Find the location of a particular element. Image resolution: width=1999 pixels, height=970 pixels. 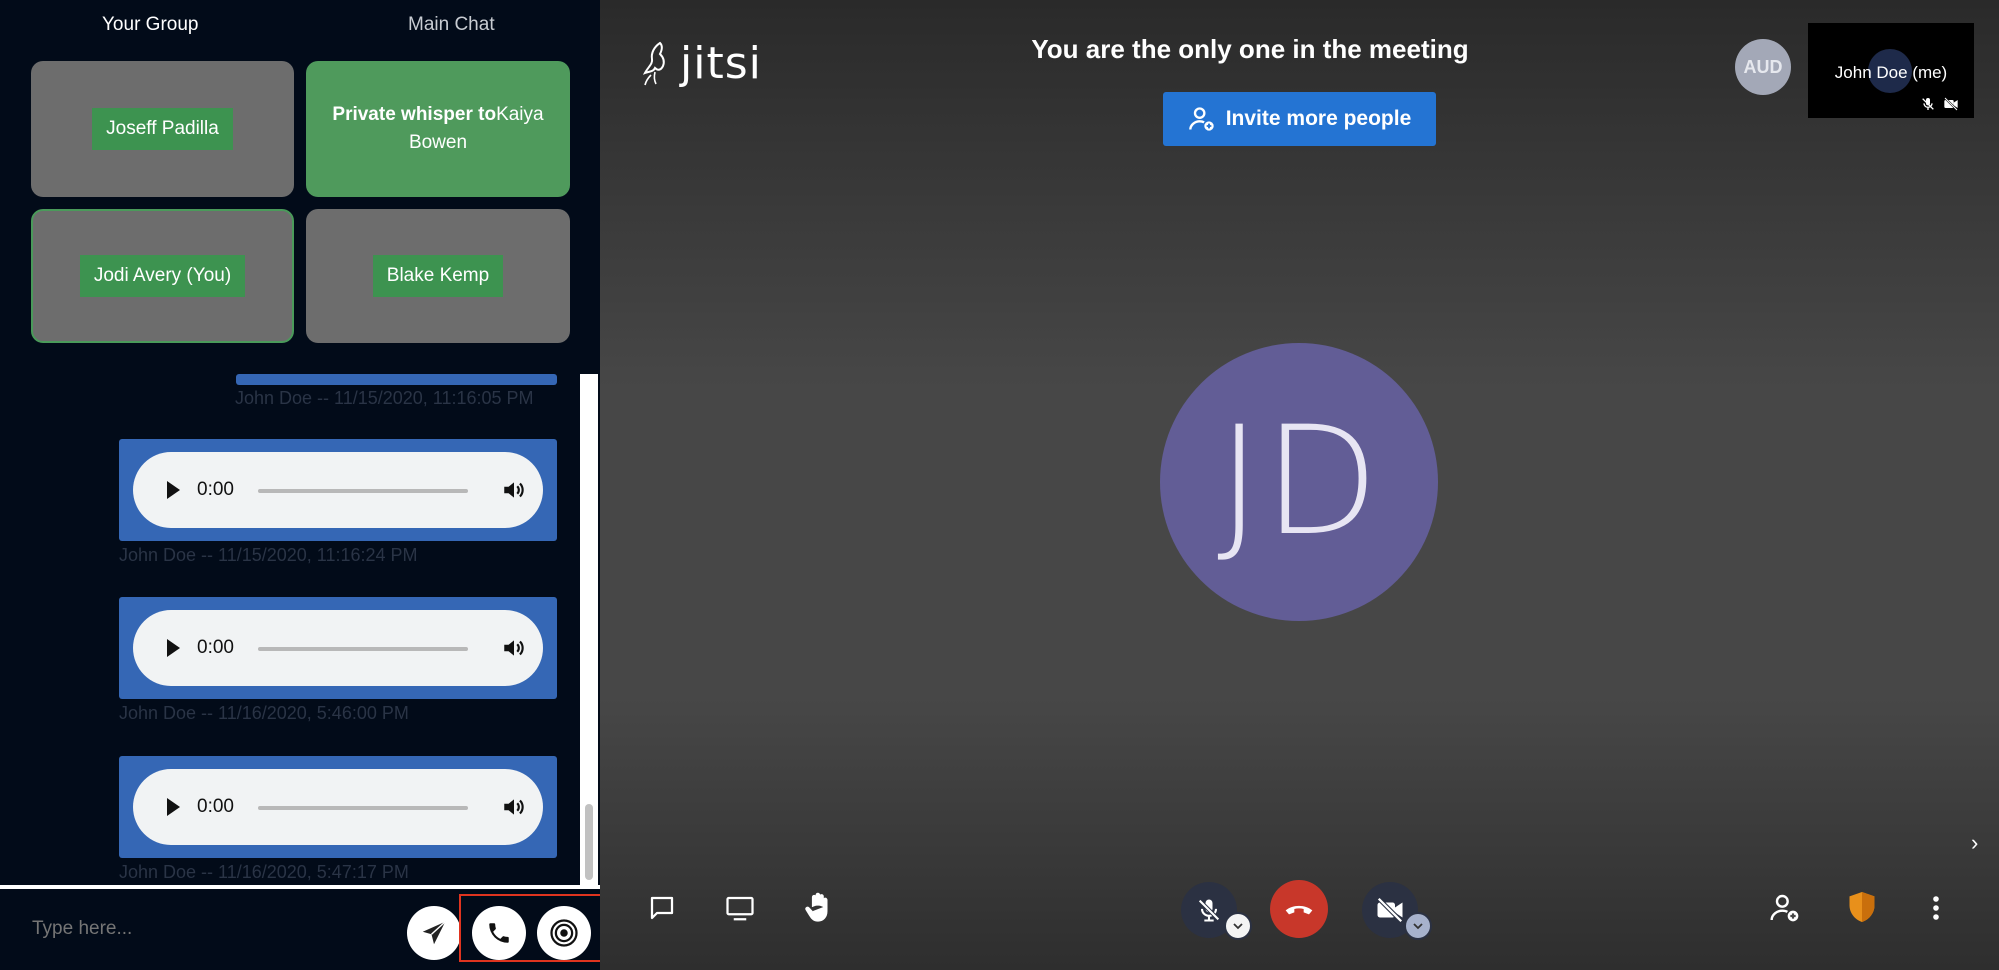

message-meta: John Doe -- 11/15/2020, 11:16:05 PM is located at coordinates (384, 398).